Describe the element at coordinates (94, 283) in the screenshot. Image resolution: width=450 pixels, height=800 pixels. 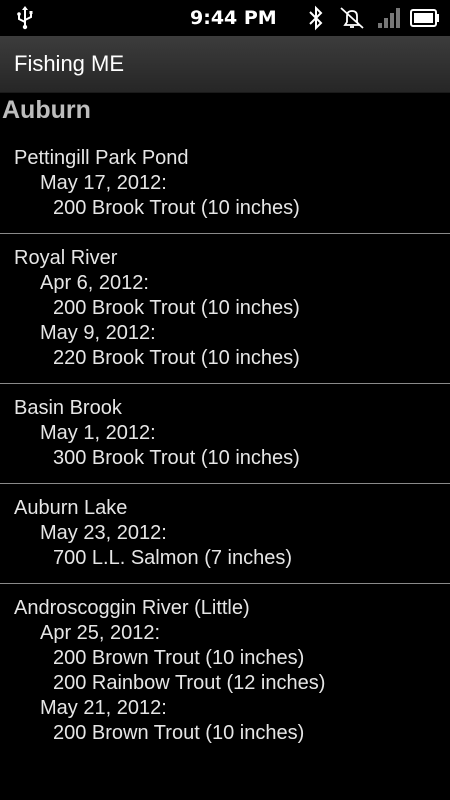
I see `stocking-date: Apr 6, 2012:` at that location.